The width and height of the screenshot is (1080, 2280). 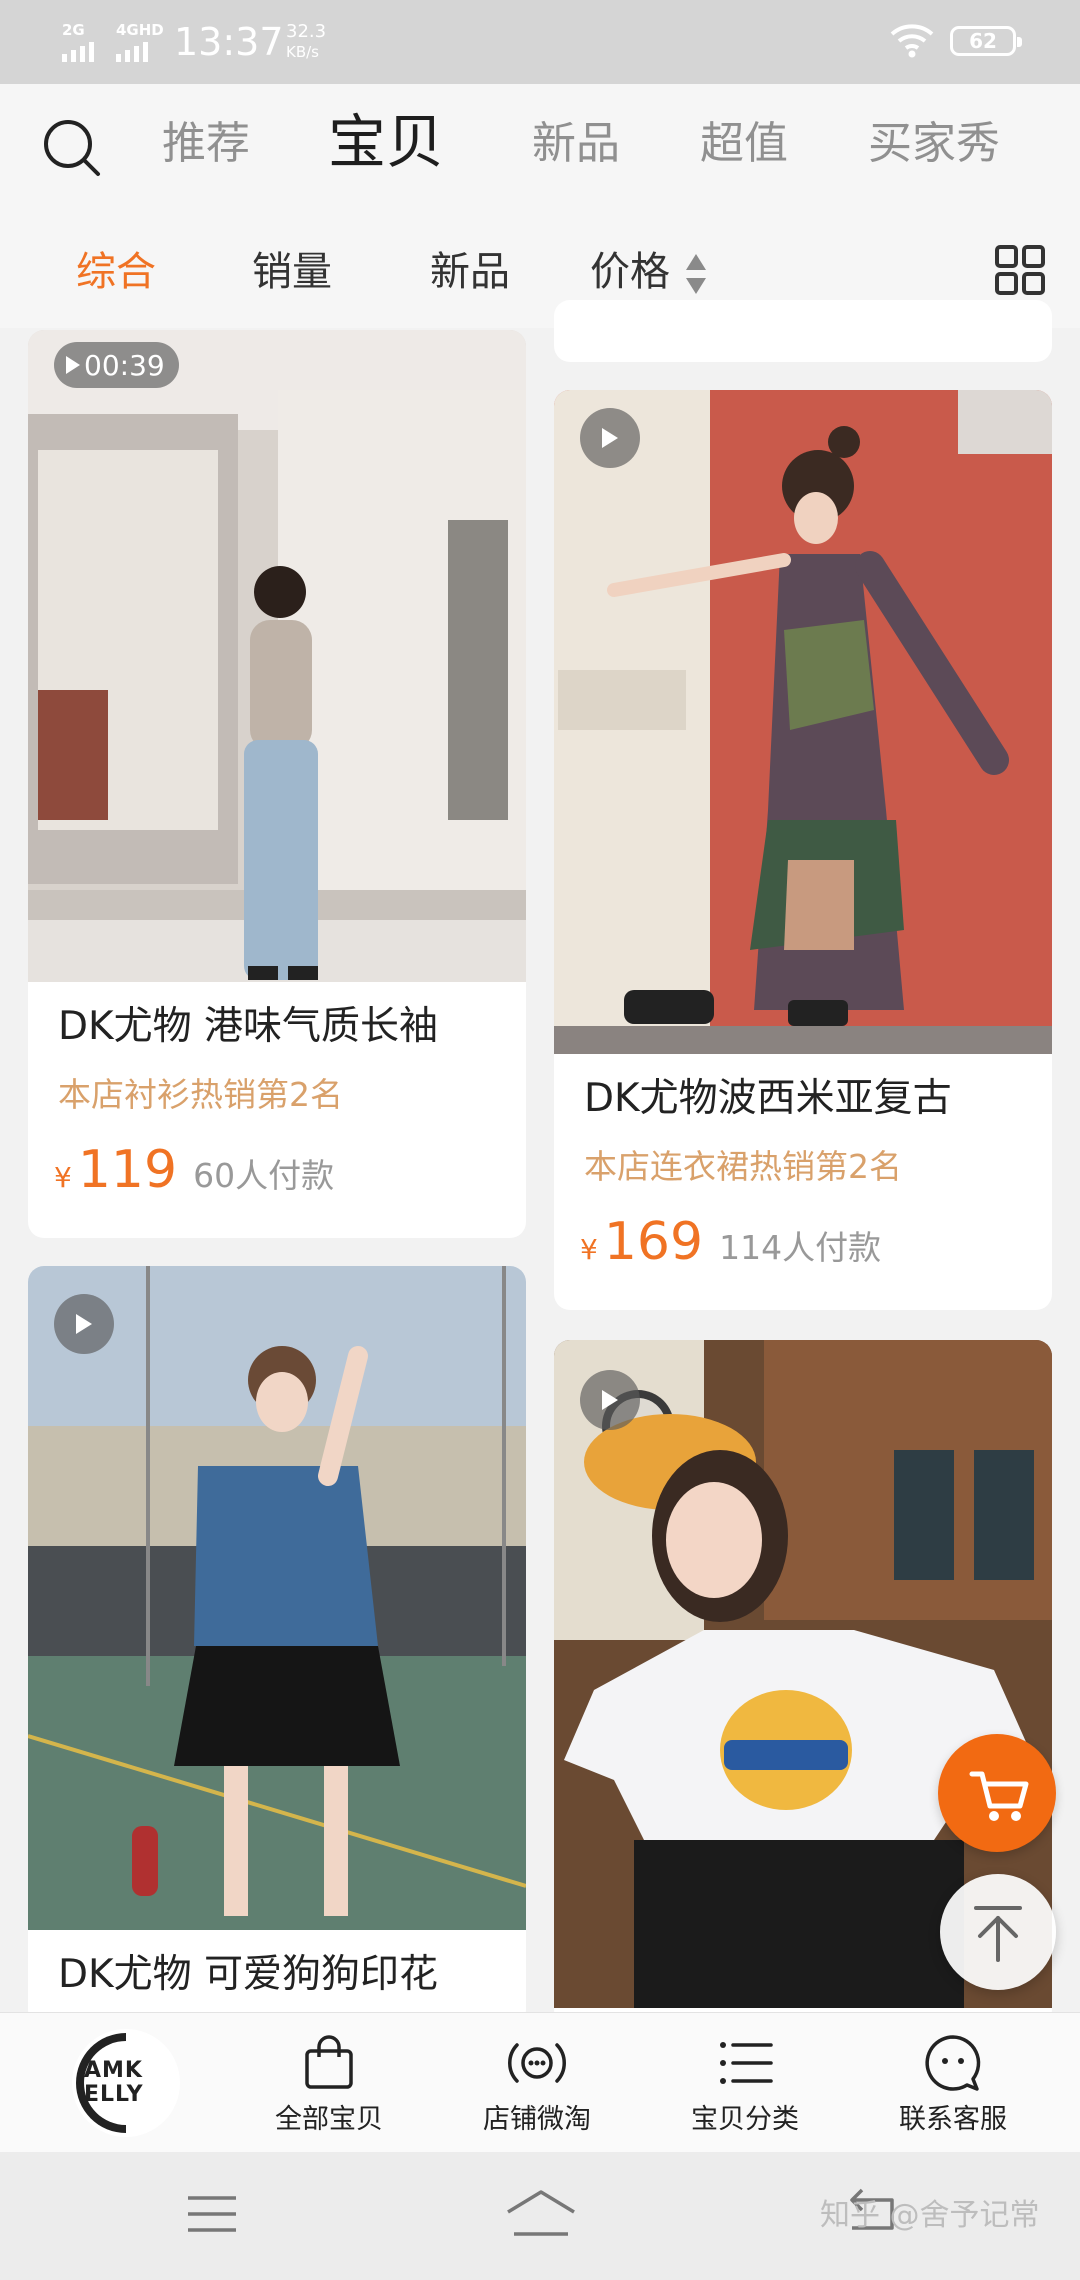 What do you see at coordinates (696, 274) in the screenshot?
I see `sort-arrows-icon` at bounding box center [696, 274].